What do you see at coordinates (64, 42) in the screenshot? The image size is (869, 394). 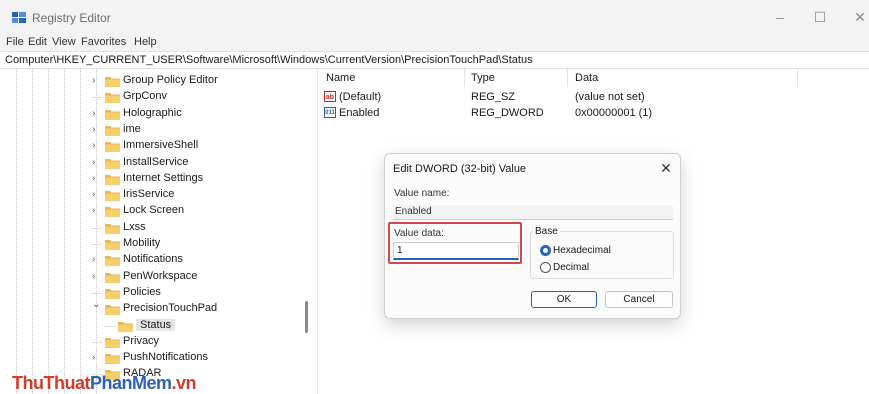 I see `menu-view: View` at bounding box center [64, 42].